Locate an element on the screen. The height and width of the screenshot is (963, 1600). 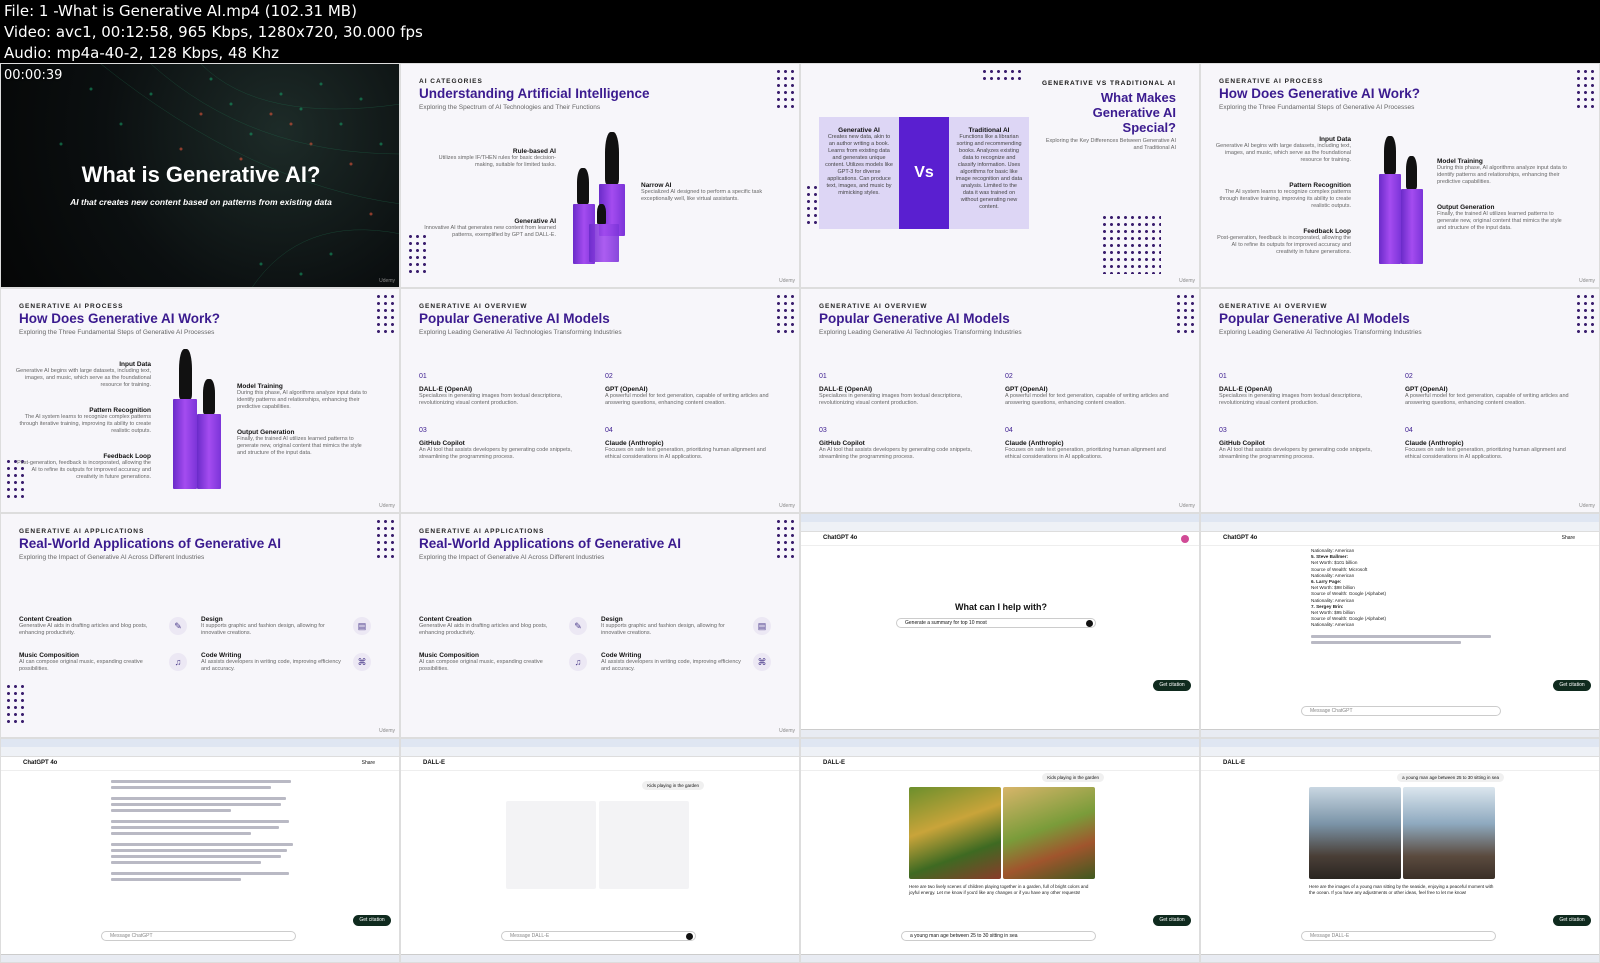
item-label: Rule-based AI is located at coordinates (534, 151).